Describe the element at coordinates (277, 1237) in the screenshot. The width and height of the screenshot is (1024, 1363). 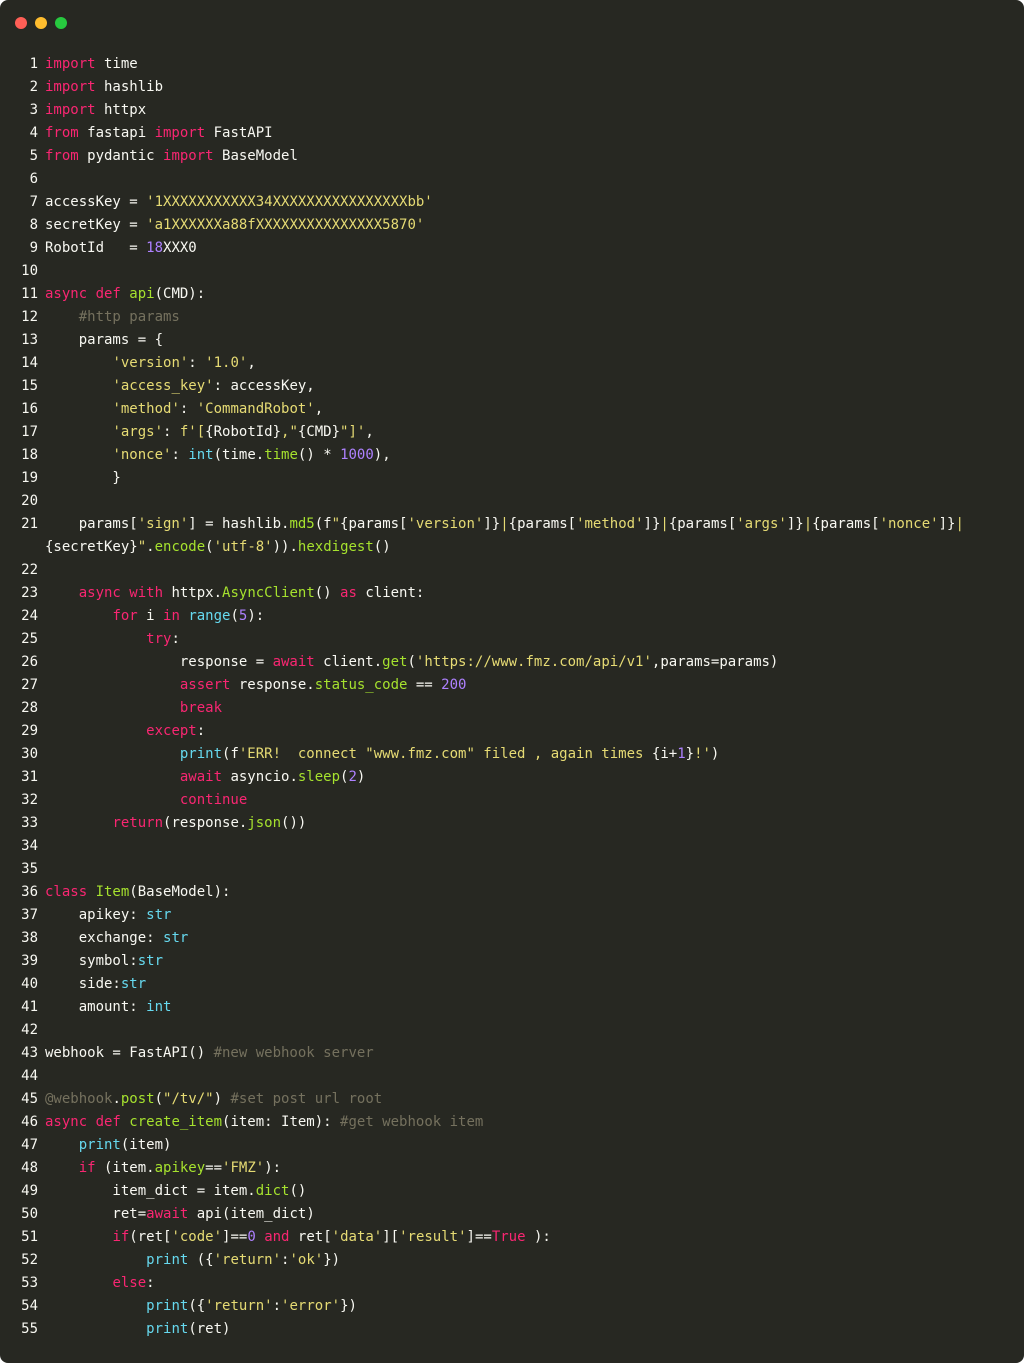
I see `code-token: and` at that location.